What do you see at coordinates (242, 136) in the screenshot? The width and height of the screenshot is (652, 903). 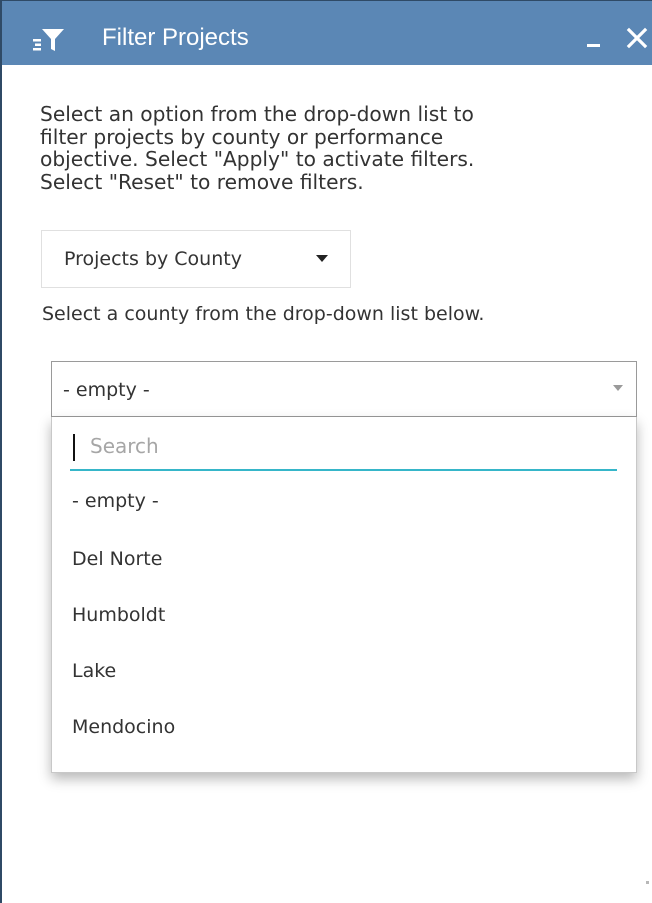 I see `instructions-line: filter projects by county or performance` at bounding box center [242, 136].